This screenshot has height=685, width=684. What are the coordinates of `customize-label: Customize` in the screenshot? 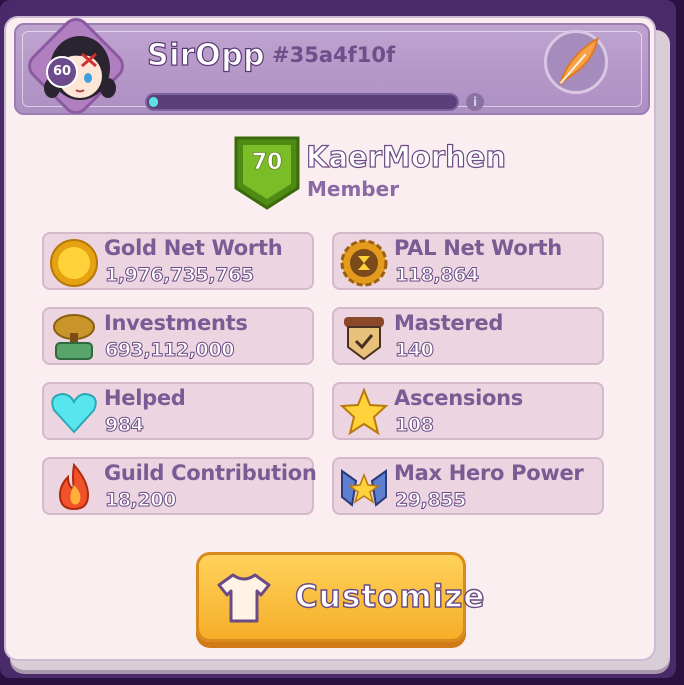 It's located at (390, 596).